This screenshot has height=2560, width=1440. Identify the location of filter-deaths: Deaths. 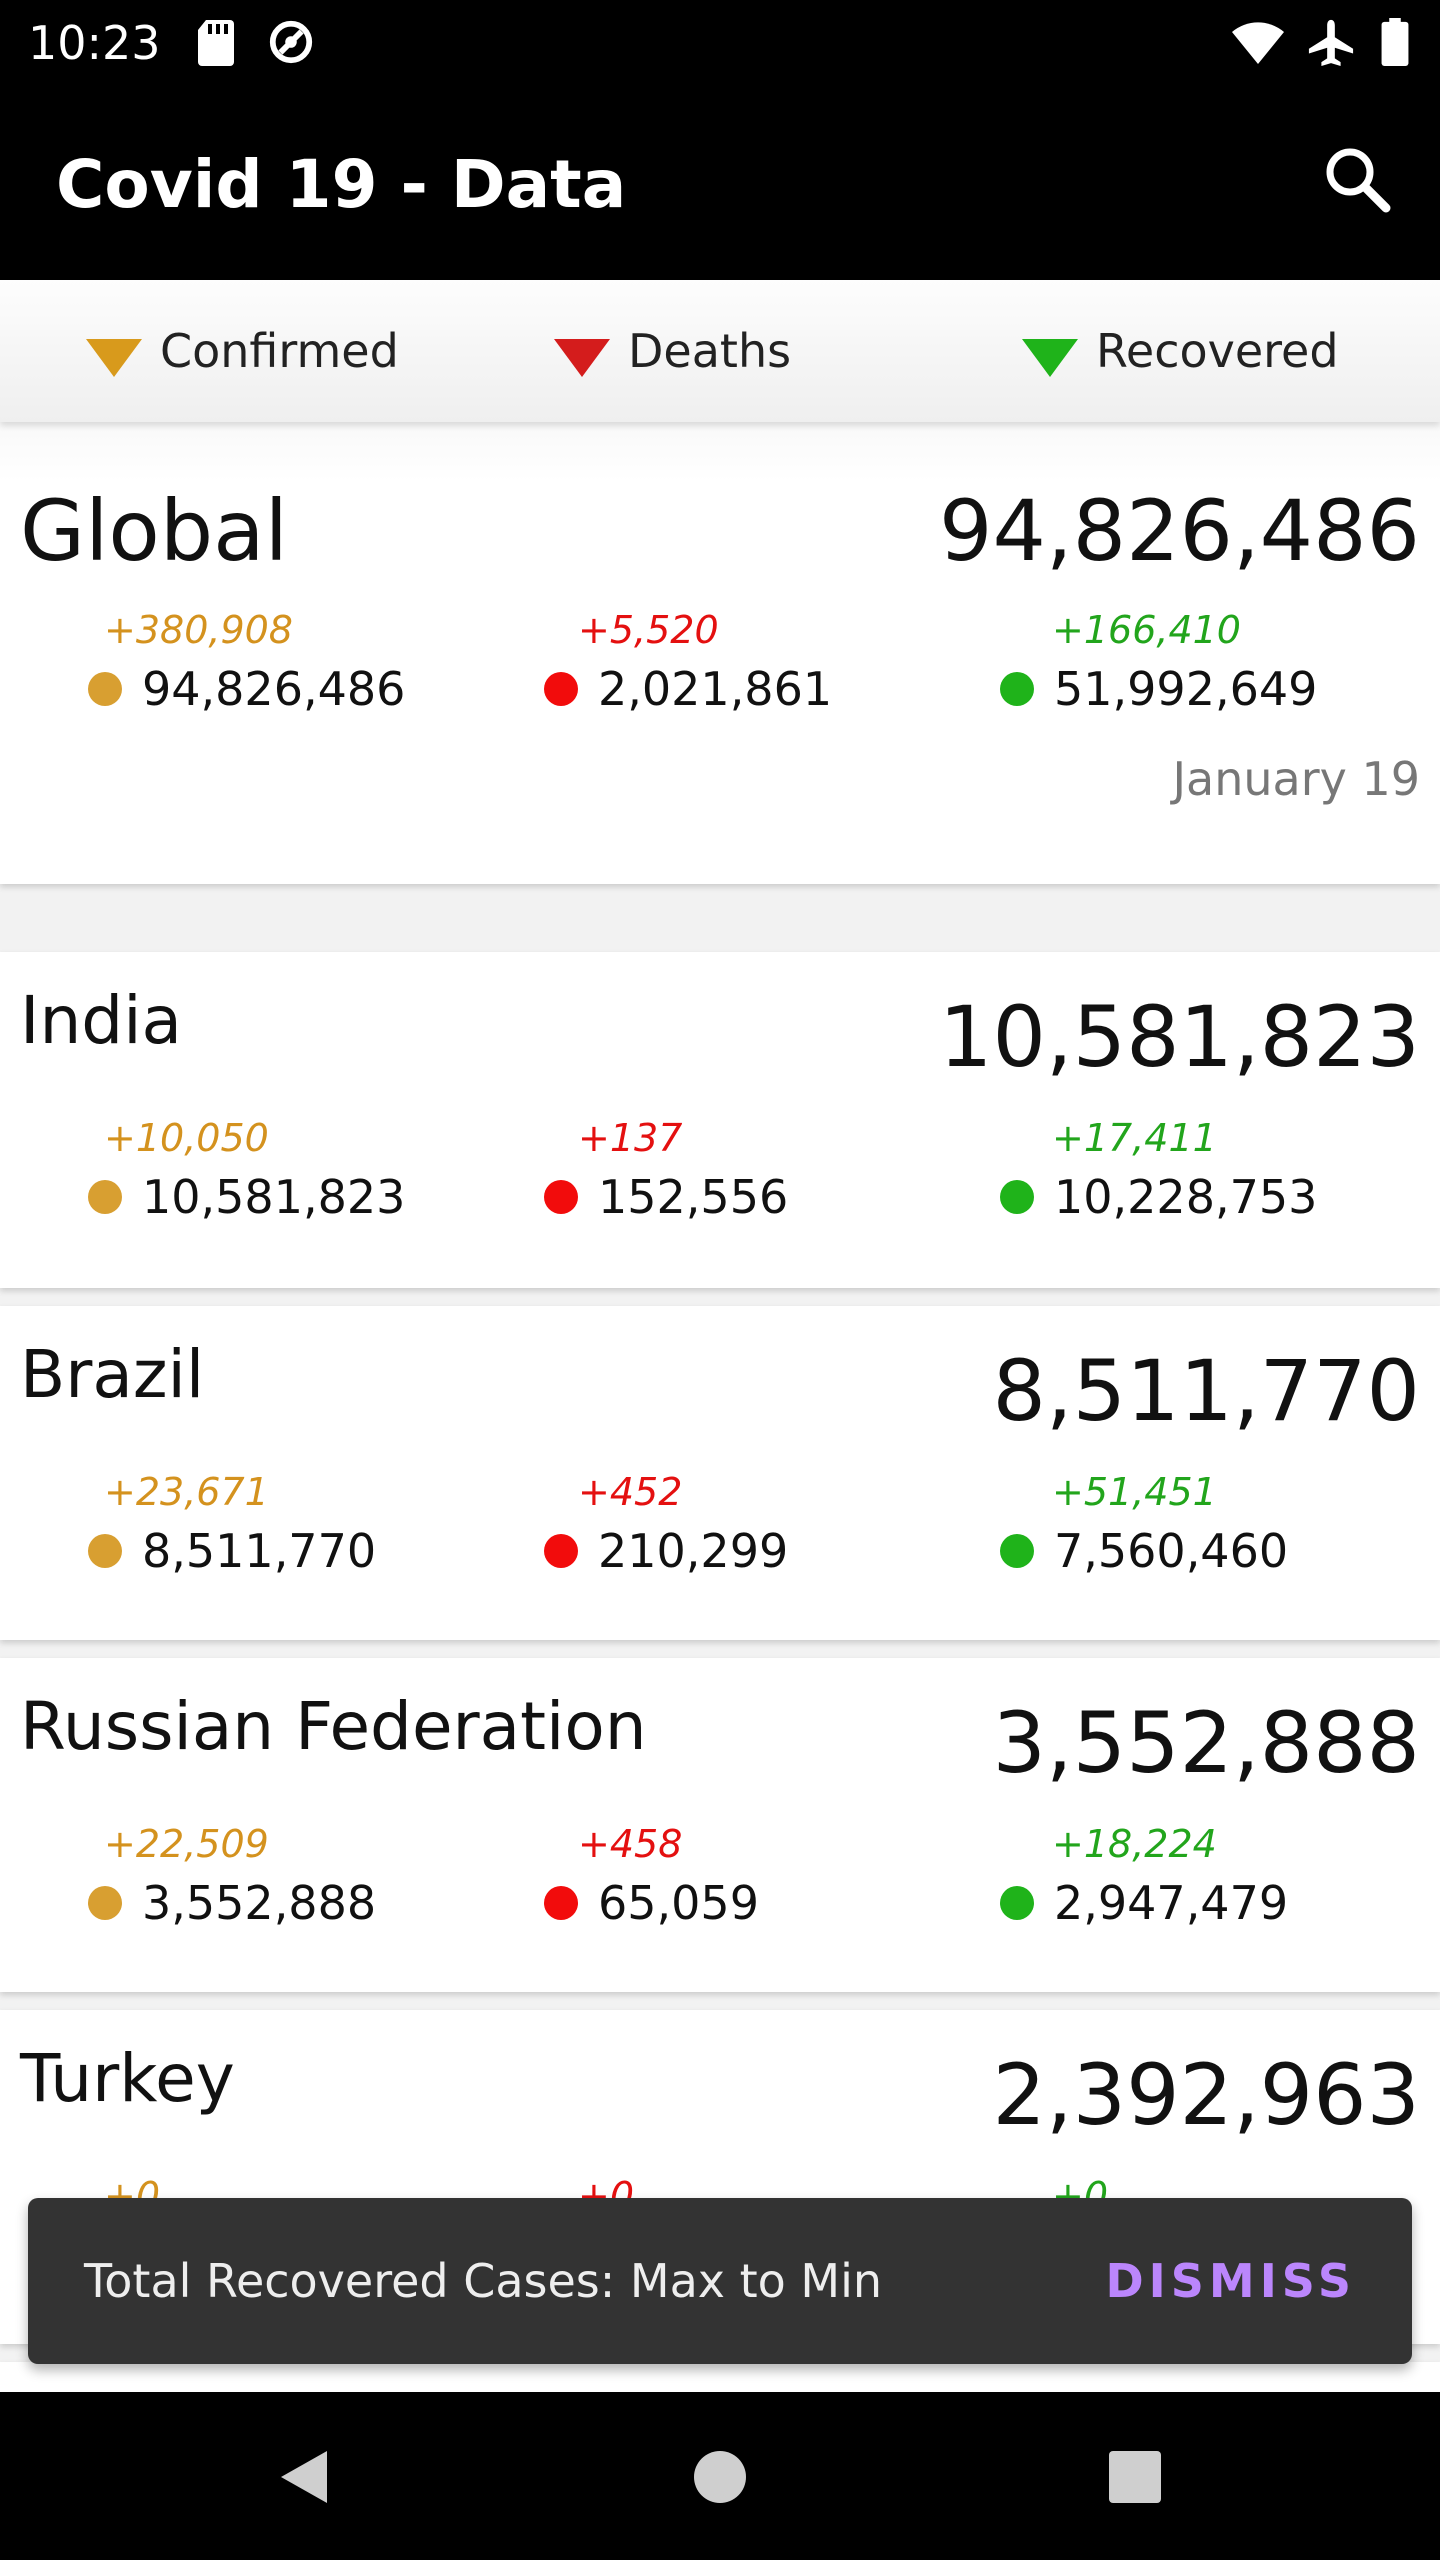
(672, 351).